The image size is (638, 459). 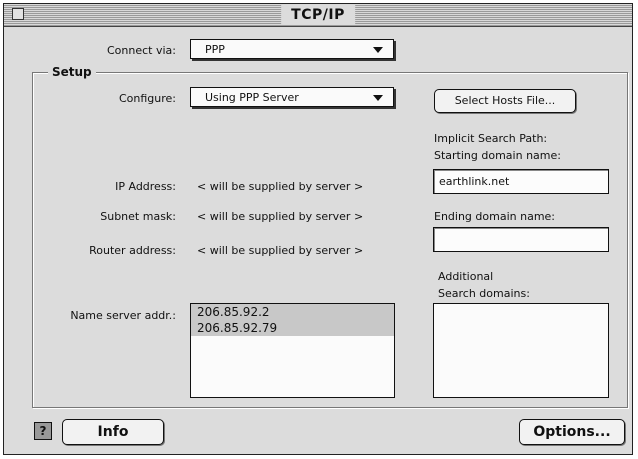 I want to click on ip-address-value: < will be supplied by server >, so click(x=280, y=186).